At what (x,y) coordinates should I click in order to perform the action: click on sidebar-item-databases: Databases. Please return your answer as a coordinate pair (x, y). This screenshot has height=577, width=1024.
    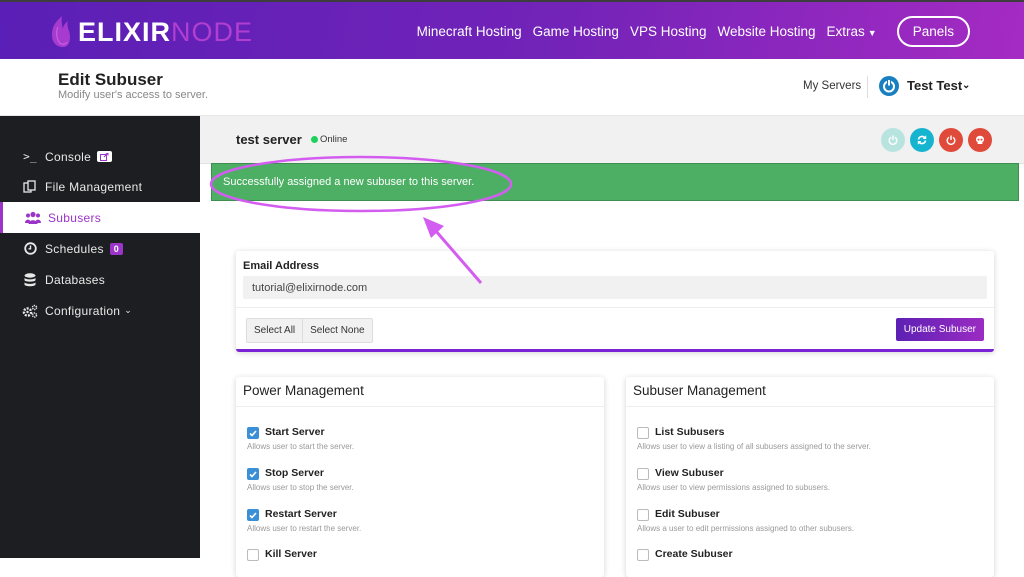
    Looking at the image, I should click on (100, 279).